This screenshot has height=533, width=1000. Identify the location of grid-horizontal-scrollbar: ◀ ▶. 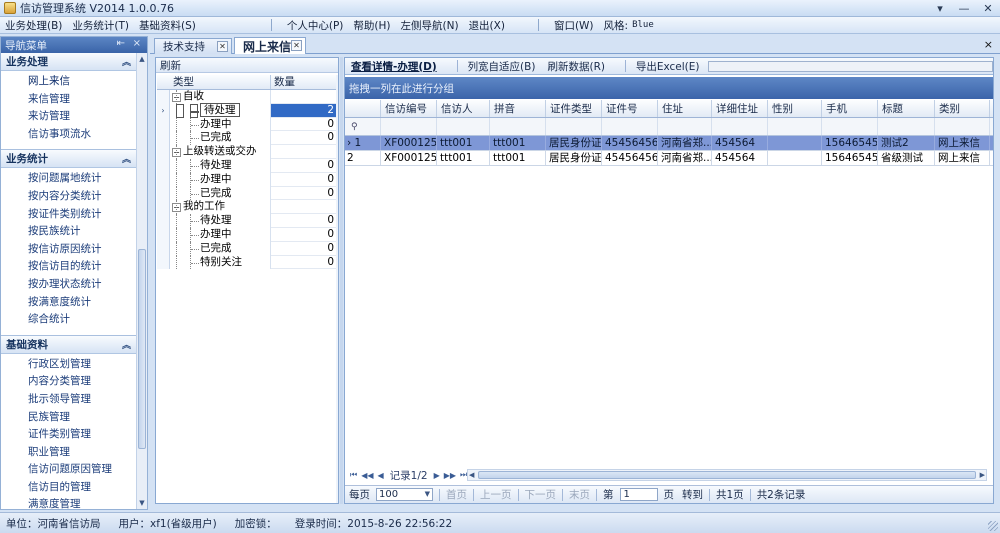
(727, 475).